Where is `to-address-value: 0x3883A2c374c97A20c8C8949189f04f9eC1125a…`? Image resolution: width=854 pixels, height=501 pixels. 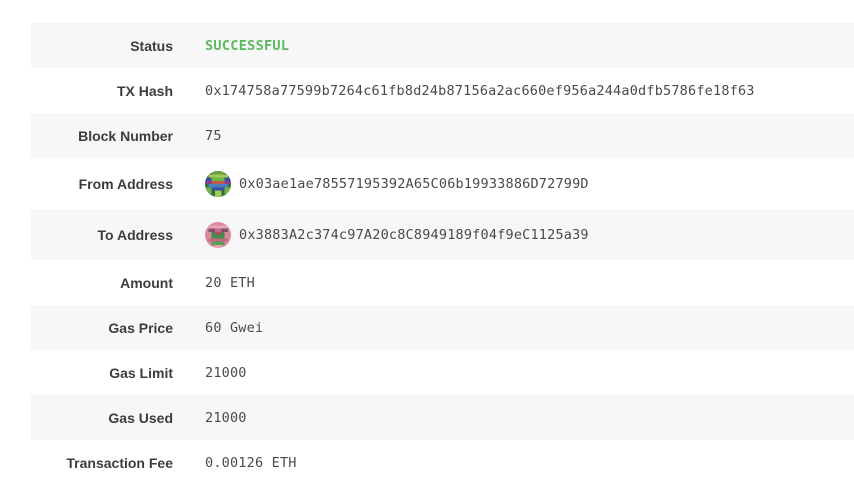
to-address-value: 0x3883A2c374c97A20c8C8949189f04f9eC1125a… is located at coordinates (414, 234).